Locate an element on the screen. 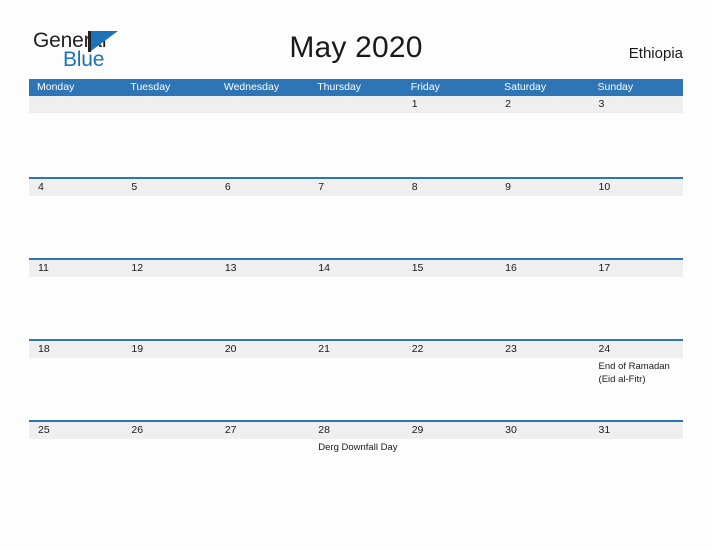 The image size is (712, 550). day-cell-number: 1 is located at coordinates (449, 104).